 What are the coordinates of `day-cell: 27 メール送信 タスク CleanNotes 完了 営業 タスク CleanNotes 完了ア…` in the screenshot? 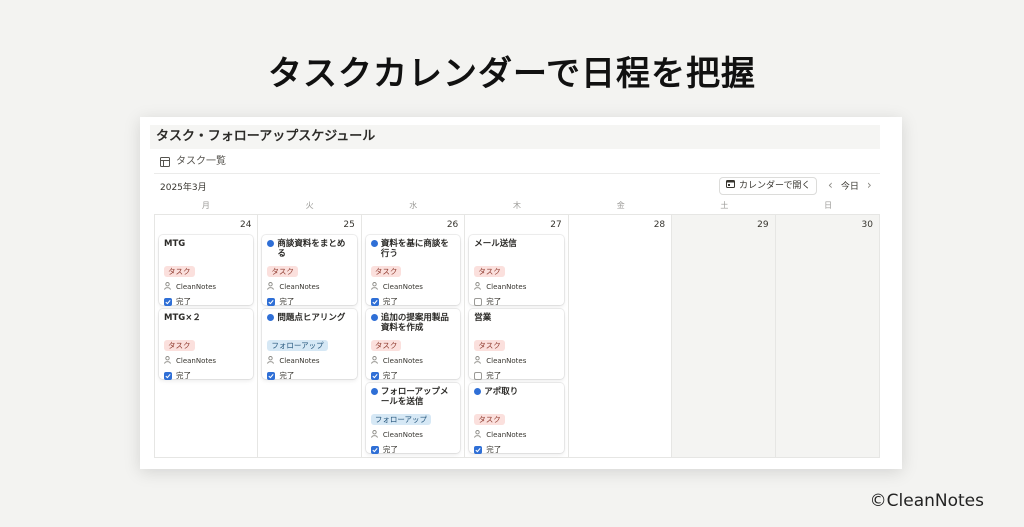 It's located at (517, 336).